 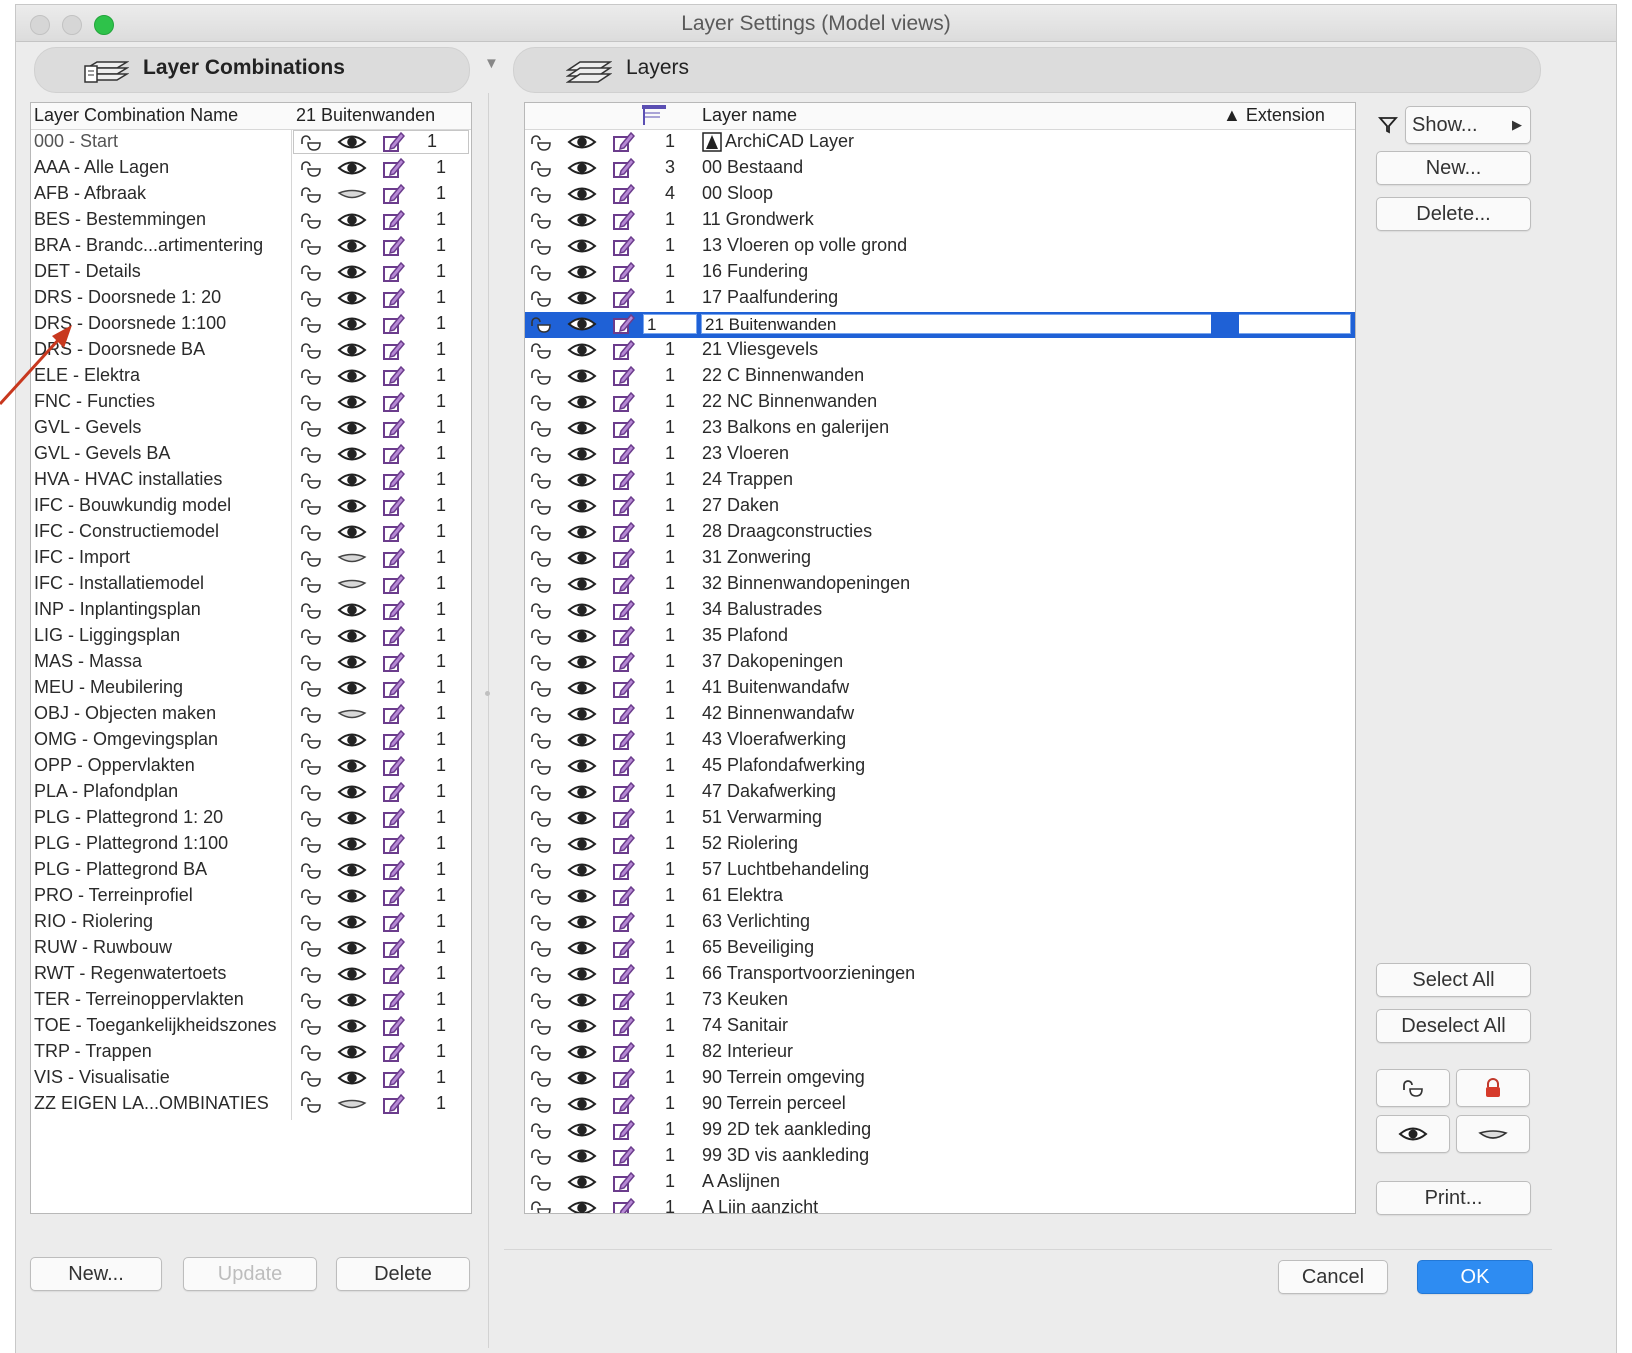 What do you see at coordinates (940, 1079) in the screenshot?
I see `layer-row: 1 90 Terrein omgeving` at bounding box center [940, 1079].